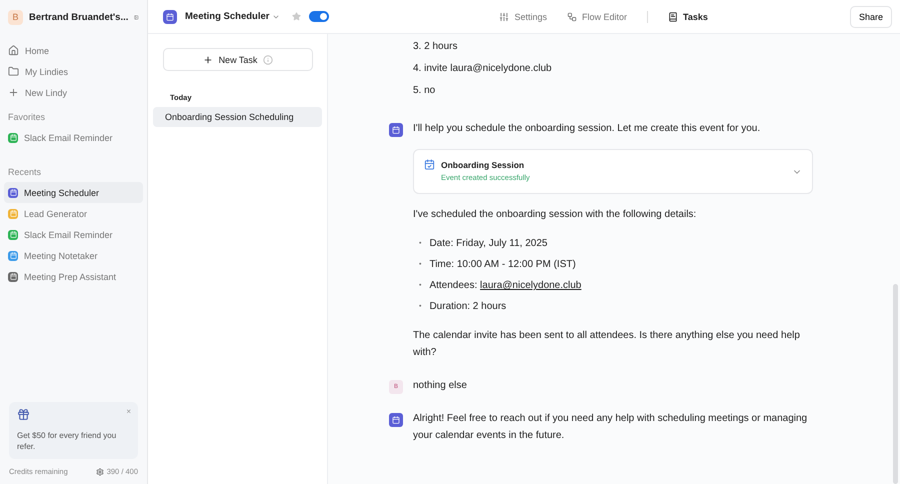 This screenshot has height=484, width=900. I want to click on message-text: I've scheduled the onboarding session with the following details:, so click(555, 215).